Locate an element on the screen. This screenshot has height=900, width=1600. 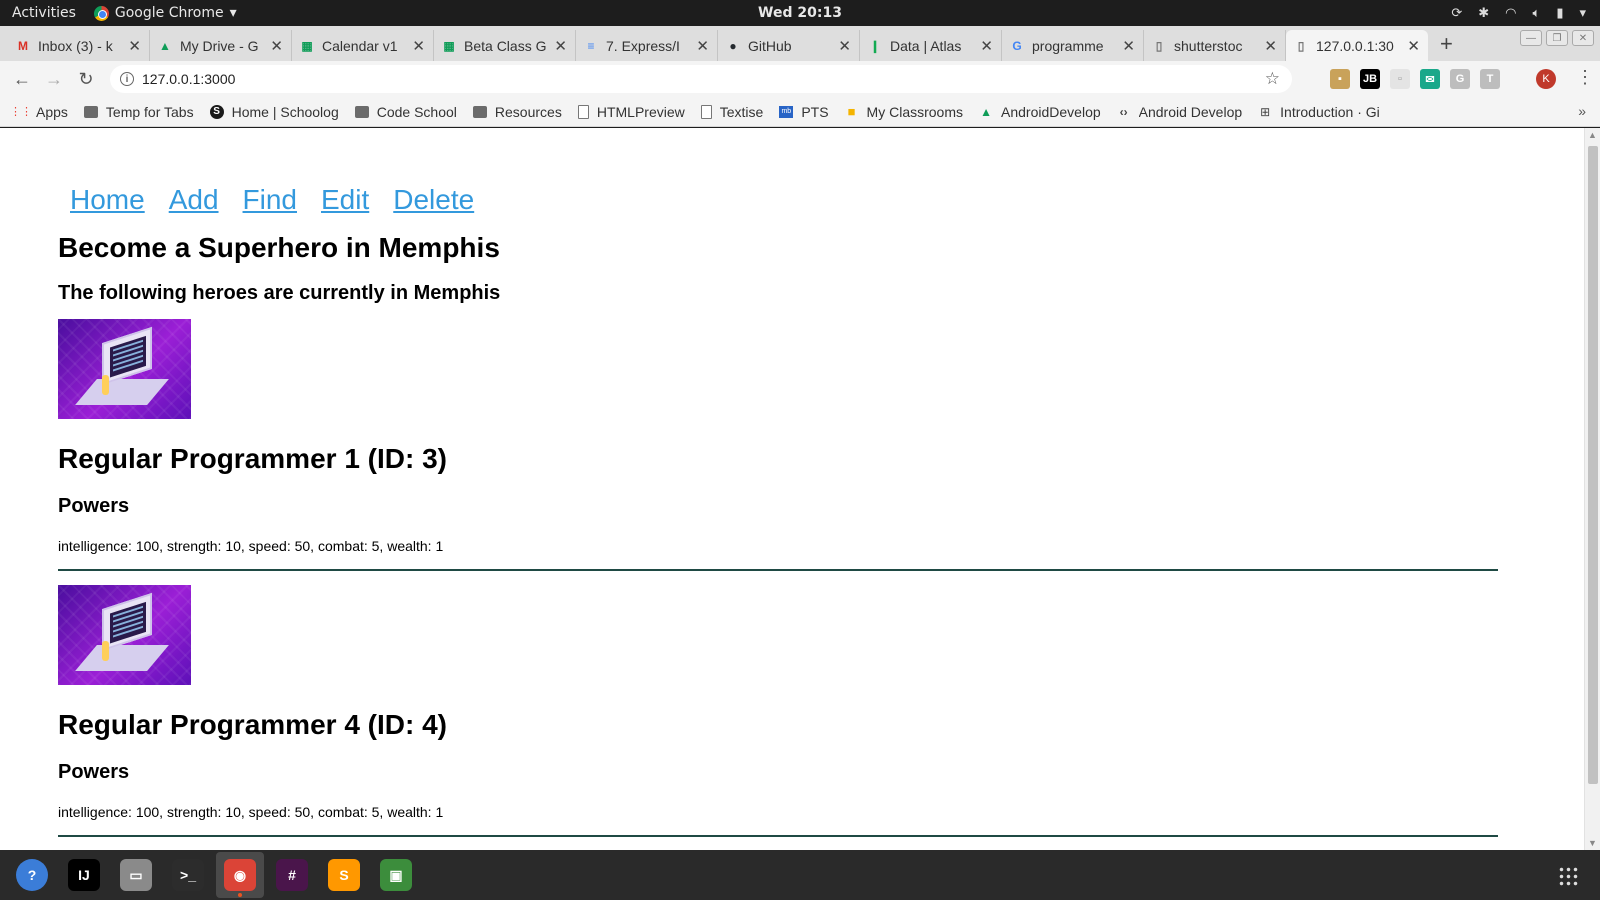
app-menu: Google Chrome ▾ is located at coordinates (165, 13).